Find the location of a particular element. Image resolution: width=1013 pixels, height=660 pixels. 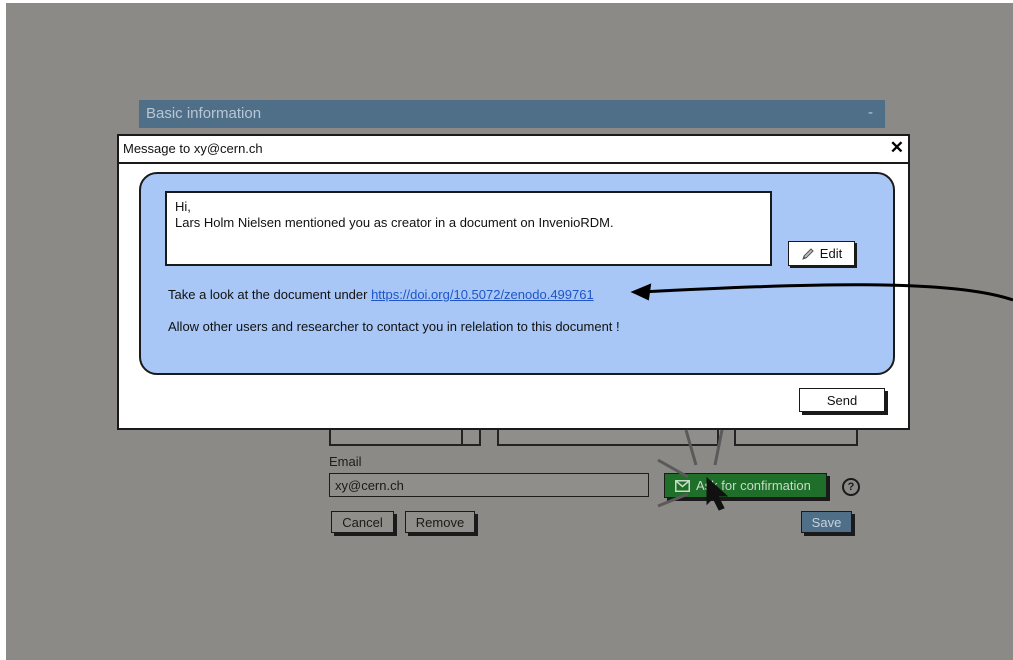

help-icon: ? is located at coordinates (851, 487).